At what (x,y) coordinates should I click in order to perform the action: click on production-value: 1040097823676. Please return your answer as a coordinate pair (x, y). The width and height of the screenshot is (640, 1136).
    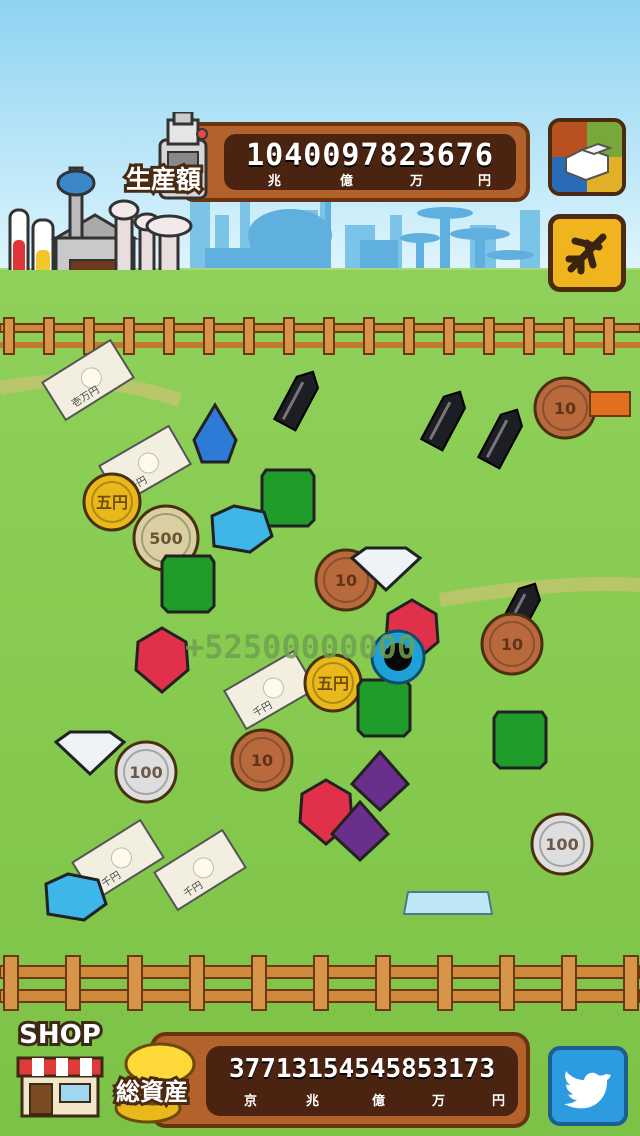
    Looking at the image, I should click on (370, 155).